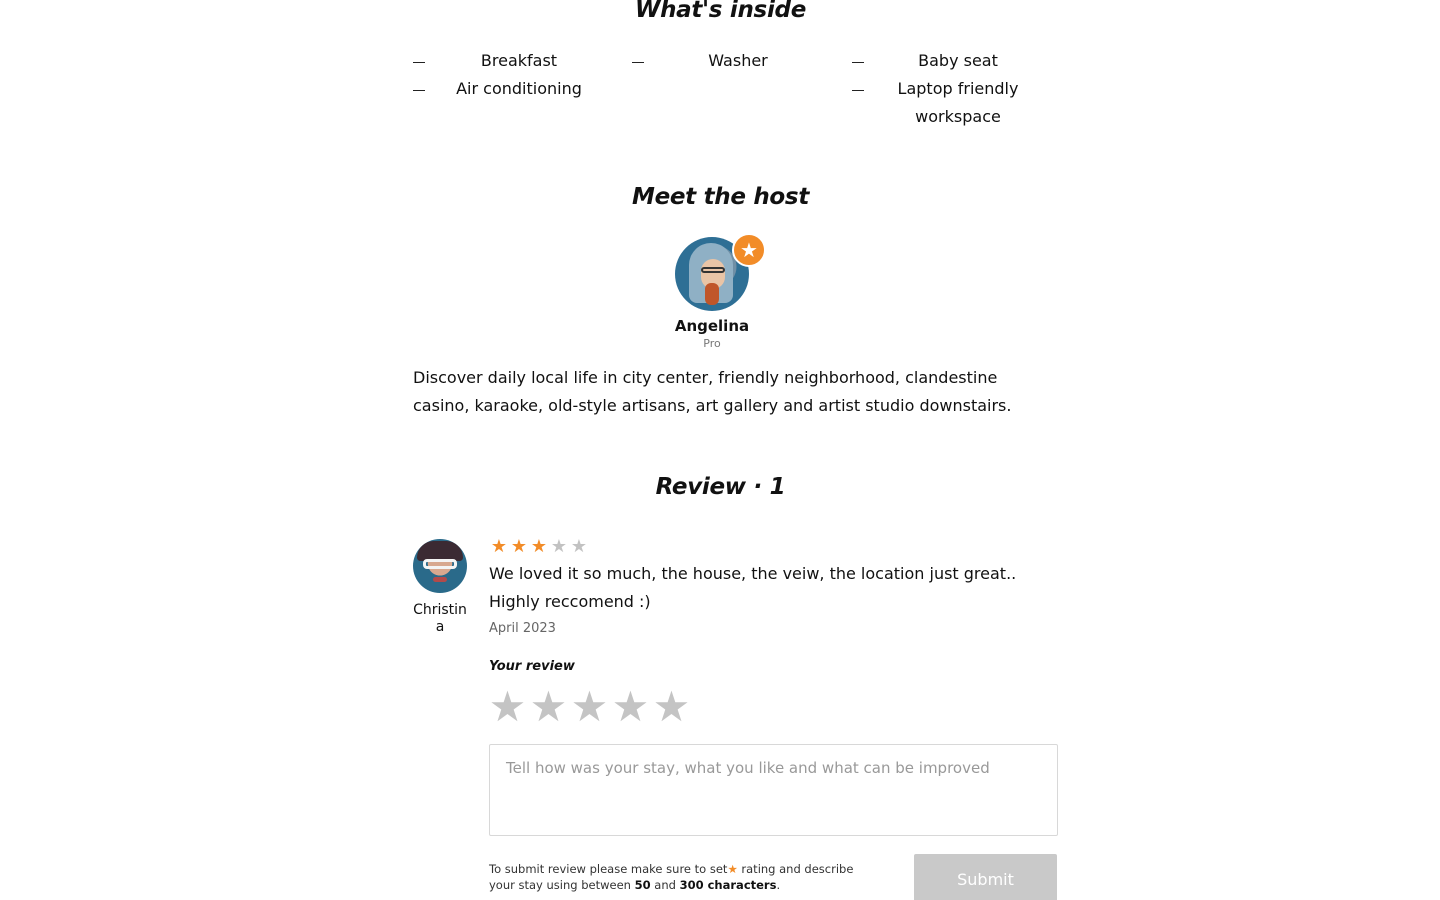 The width and height of the screenshot is (1440, 900). Describe the element at coordinates (519, 88) in the screenshot. I see `amenity-label: Air conditioning` at that location.